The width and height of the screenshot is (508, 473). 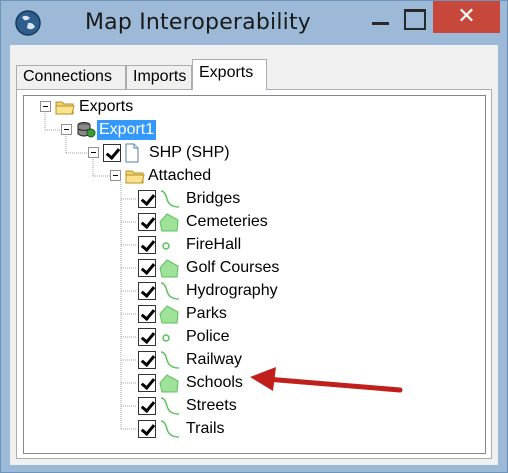 I want to click on tab-imports: Imports, so click(x=159, y=77).